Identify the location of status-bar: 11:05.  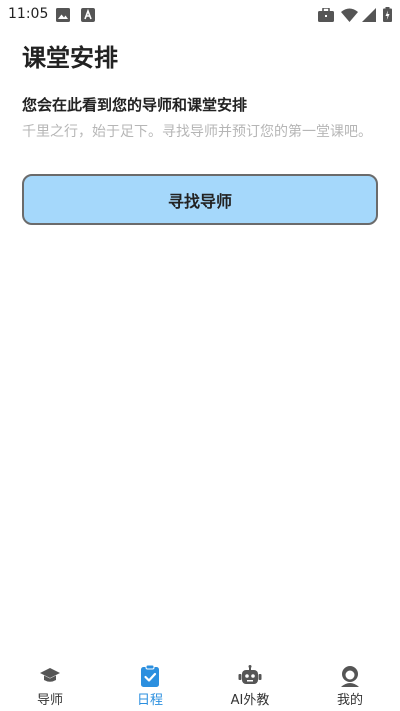
(200, 14).